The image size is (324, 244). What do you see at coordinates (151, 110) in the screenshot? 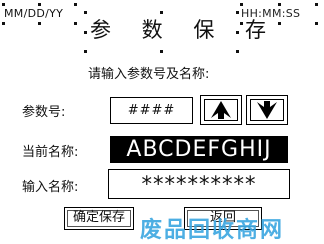
I see `param-number-field: ####` at bounding box center [151, 110].